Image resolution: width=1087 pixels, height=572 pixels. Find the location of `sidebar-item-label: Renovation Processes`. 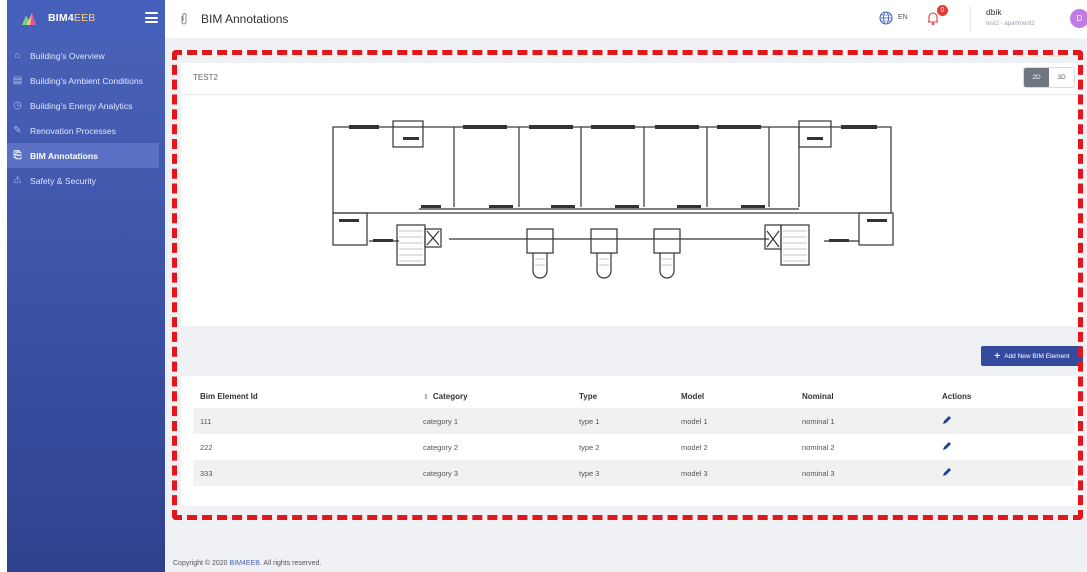

sidebar-item-label: Renovation Processes is located at coordinates (73, 130).